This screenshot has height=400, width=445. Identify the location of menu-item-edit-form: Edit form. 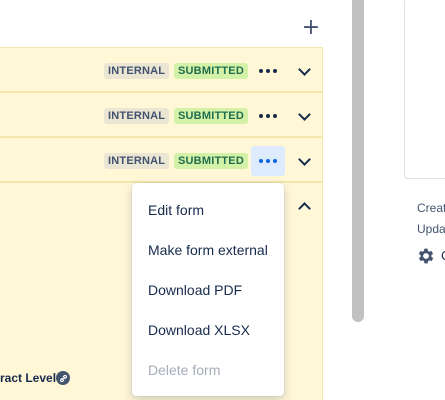
(208, 210).